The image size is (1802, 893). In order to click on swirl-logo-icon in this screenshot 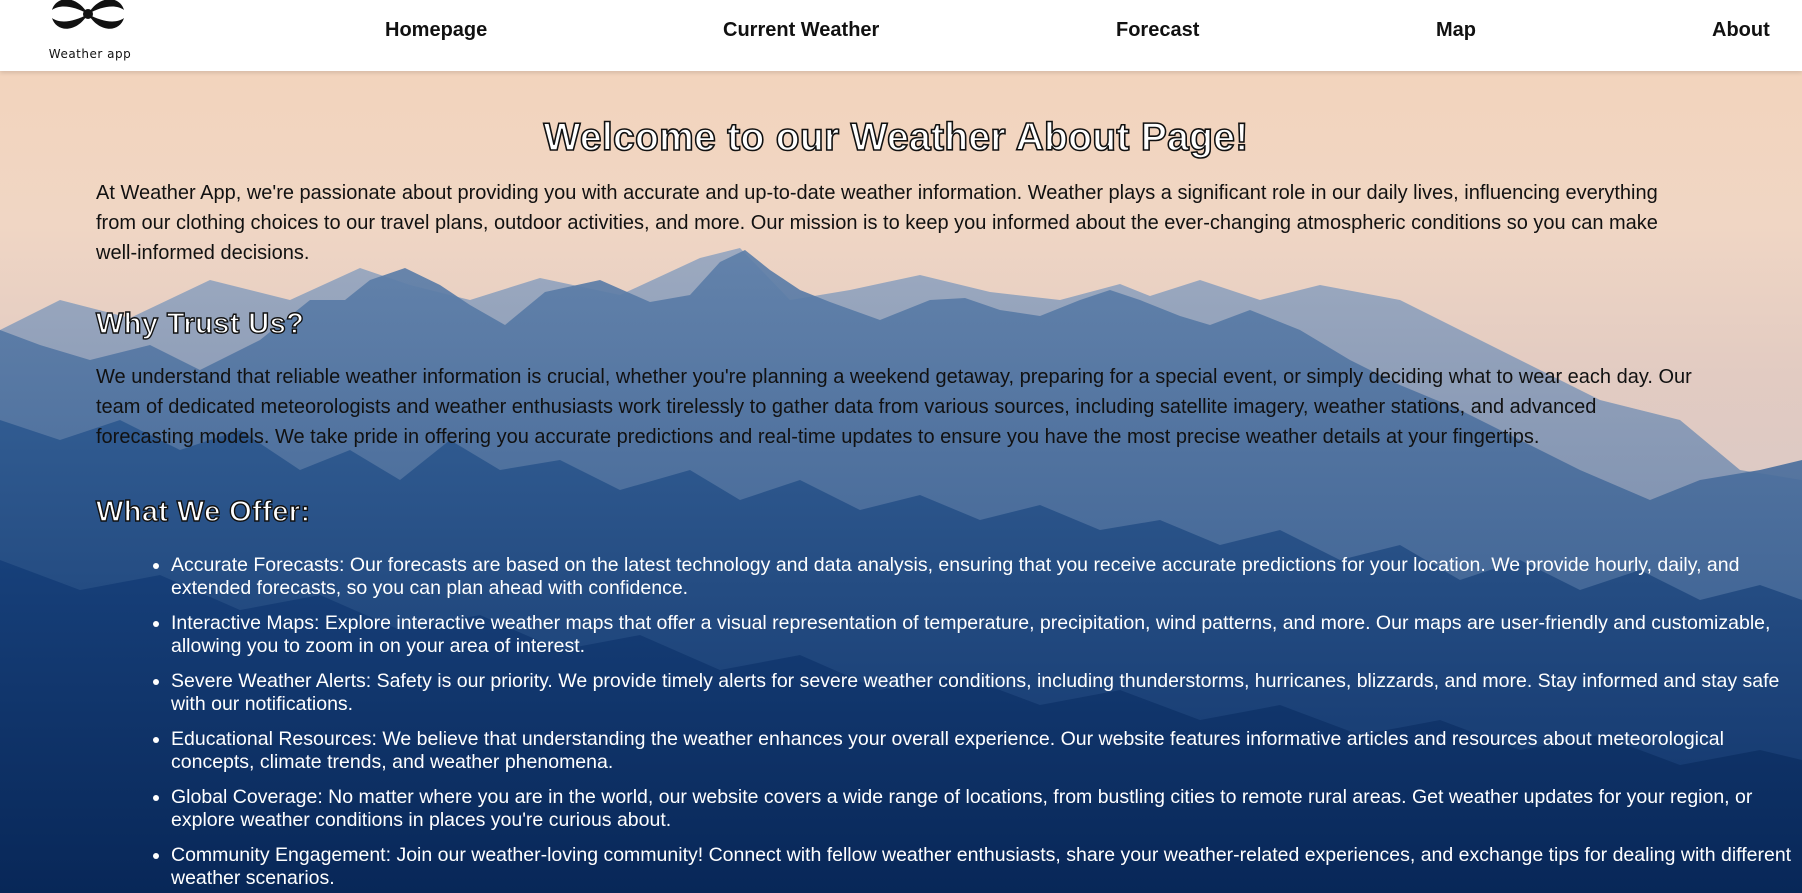, I will do `click(88, 14)`.